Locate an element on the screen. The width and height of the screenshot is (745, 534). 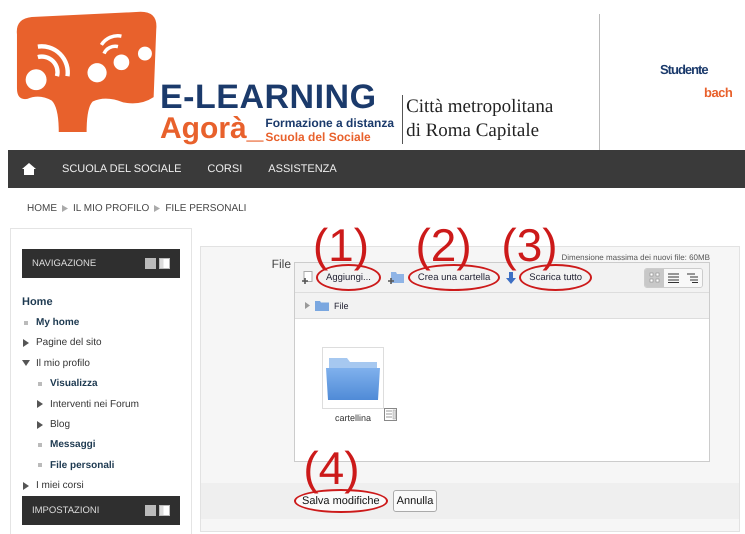
home-icon is located at coordinates (29, 169).